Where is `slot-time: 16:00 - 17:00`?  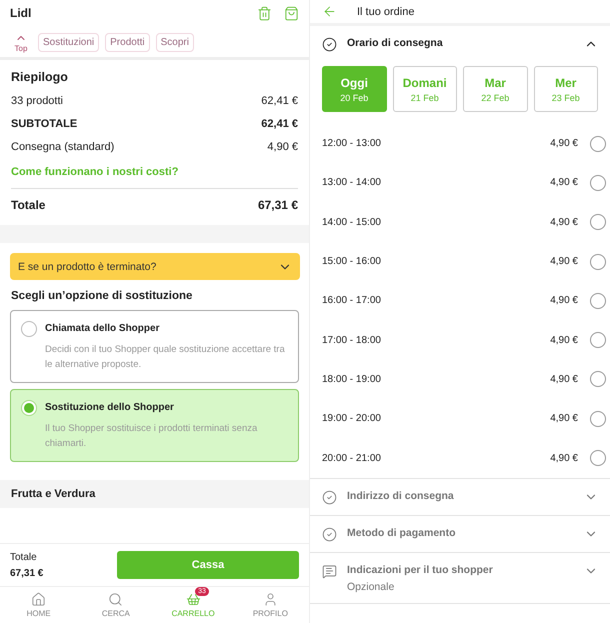 slot-time: 16:00 - 17:00 is located at coordinates (352, 300).